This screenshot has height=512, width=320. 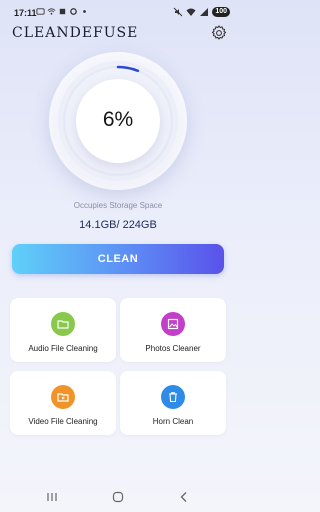 I want to click on storage-gauge: 6%, so click(x=118, y=121).